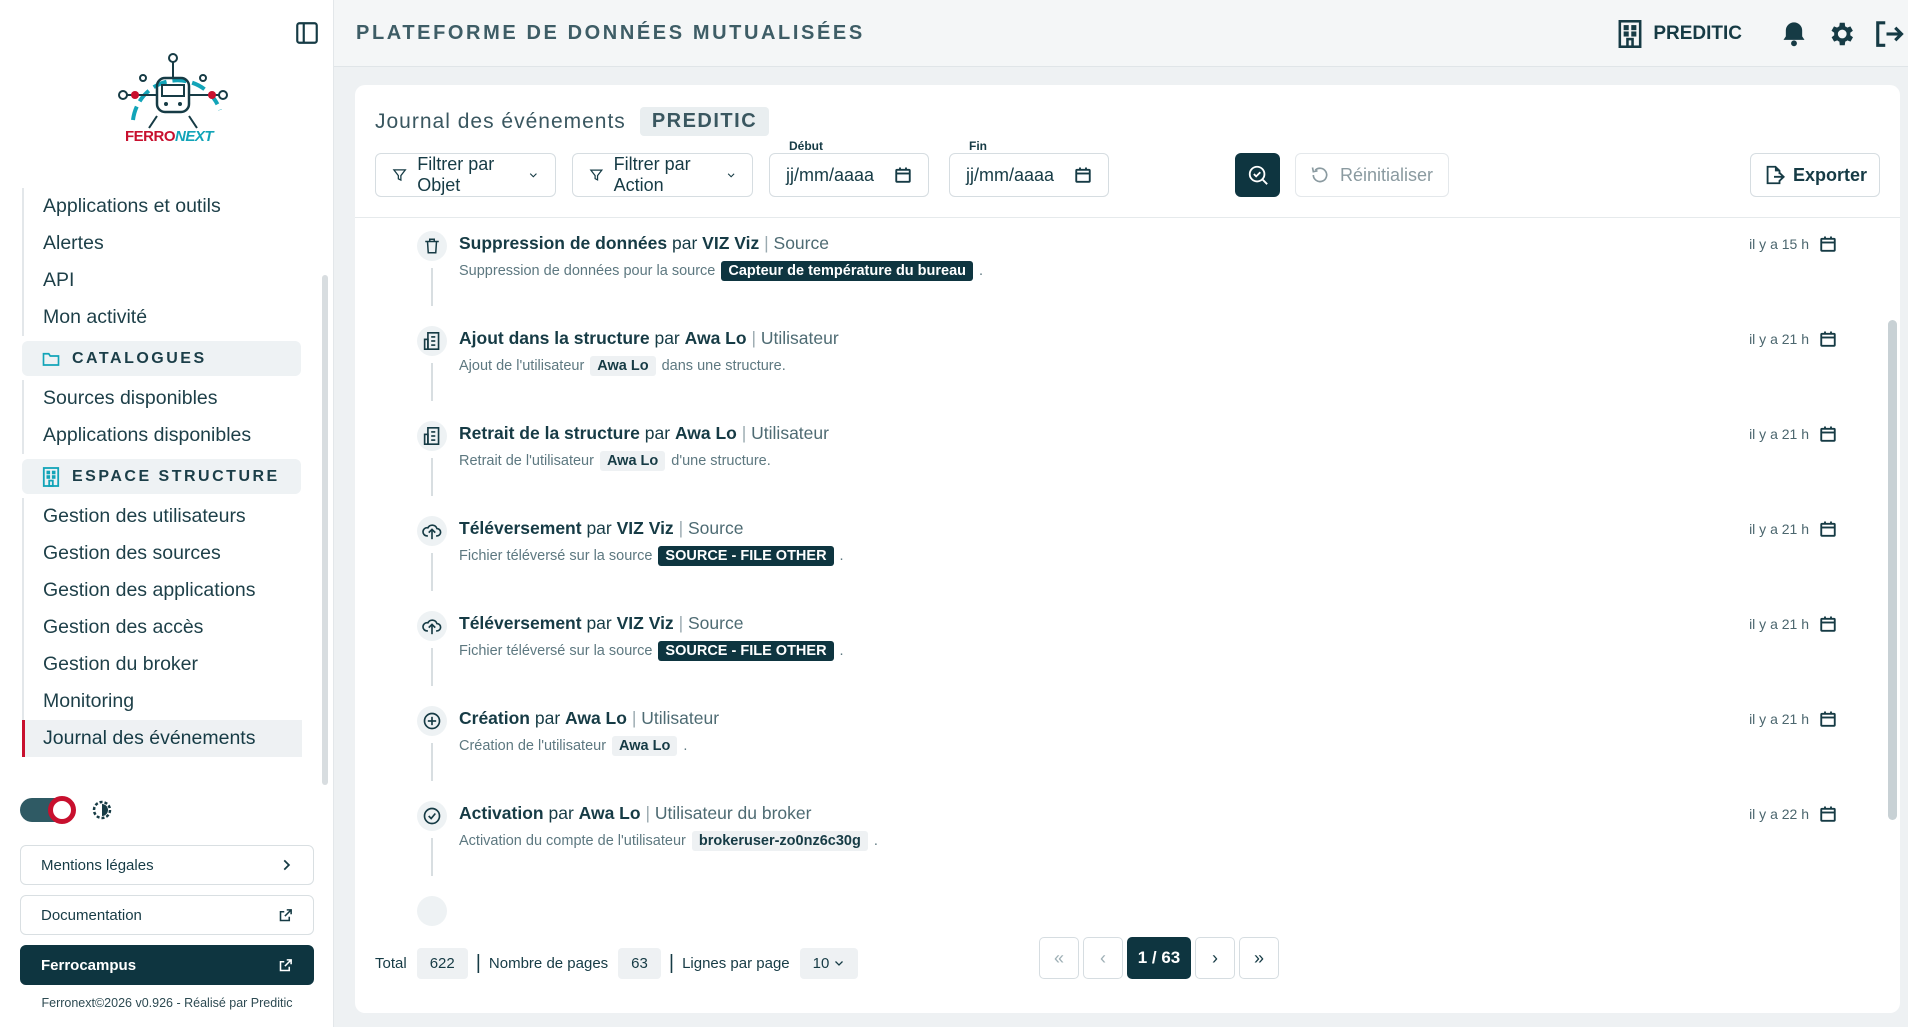  What do you see at coordinates (1387, 174) in the screenshot?
I see `reset-label: Réinitialiser` at bounding box center [1387, 174].